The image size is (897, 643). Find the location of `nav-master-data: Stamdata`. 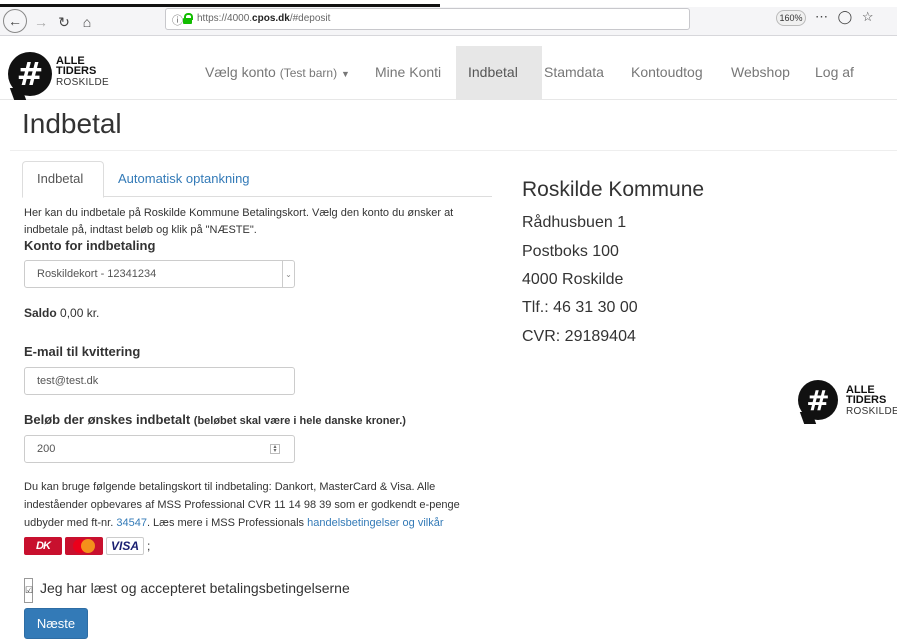

nav-master-data: Stamdata is located at coordinates (574, 72).